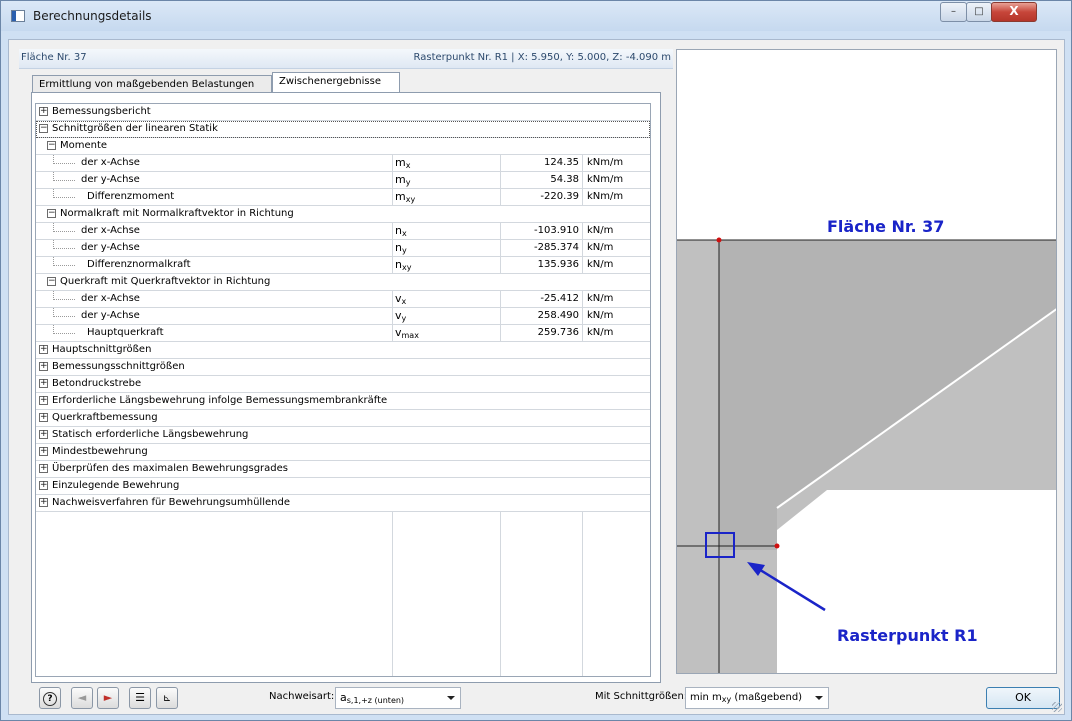 The image size is (1072, 721). I want to click on maximize-button: □, so click(979, 12).